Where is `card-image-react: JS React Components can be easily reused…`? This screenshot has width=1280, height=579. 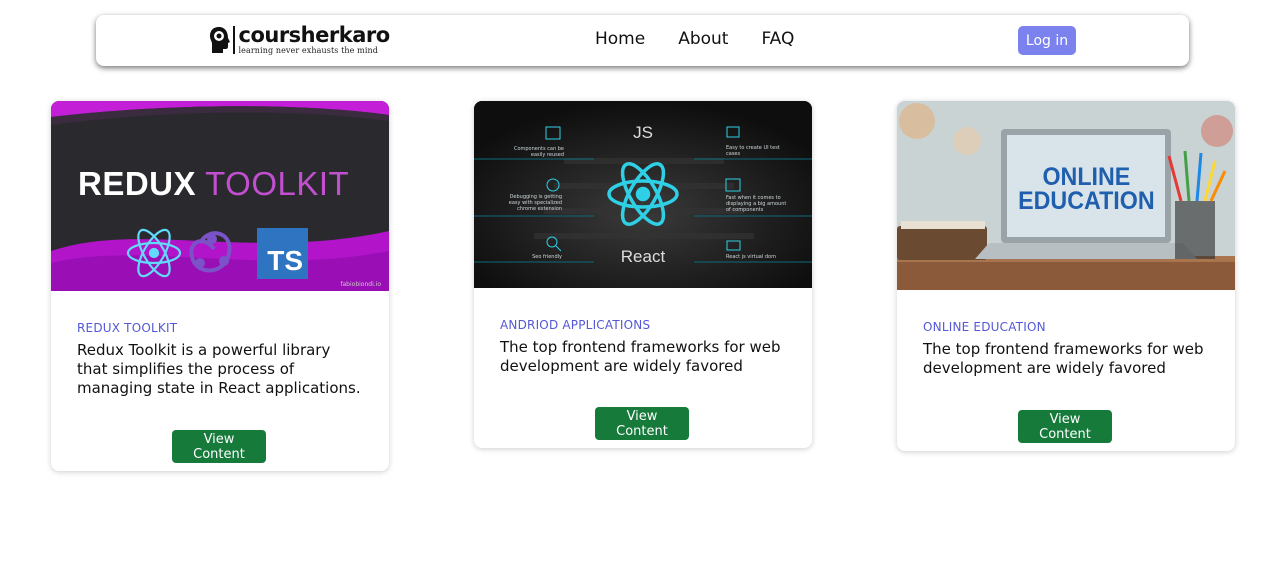 card-image-react: JS React Components can be easily reused… is located at coordinates (643, 194).